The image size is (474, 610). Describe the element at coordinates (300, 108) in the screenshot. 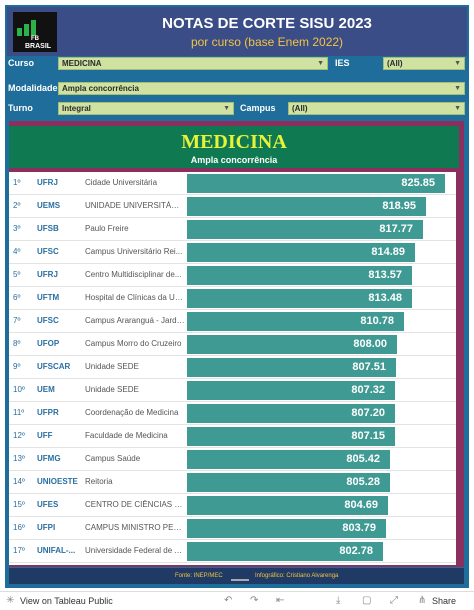

I see `campus-select-value: (All)` at that location.